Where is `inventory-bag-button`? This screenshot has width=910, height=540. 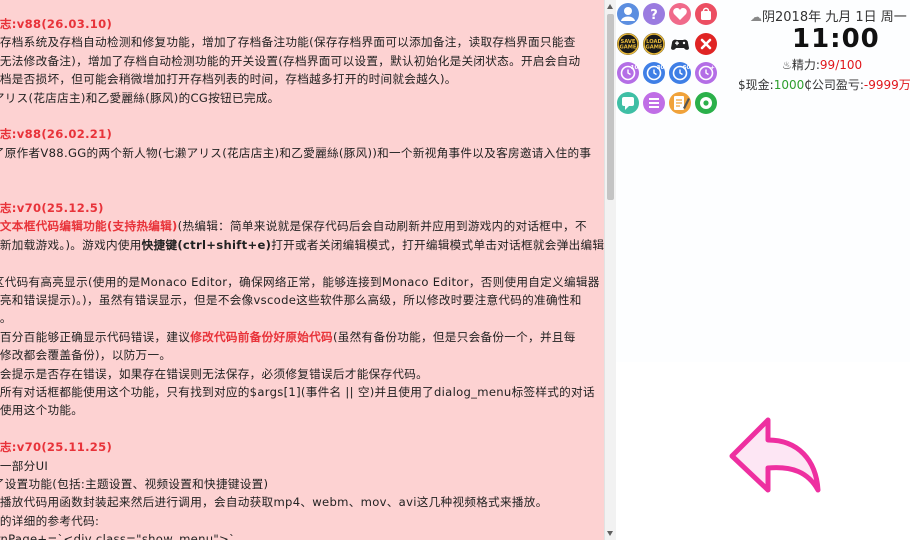
inventory-bag-button is located at coordinates (706, 14).